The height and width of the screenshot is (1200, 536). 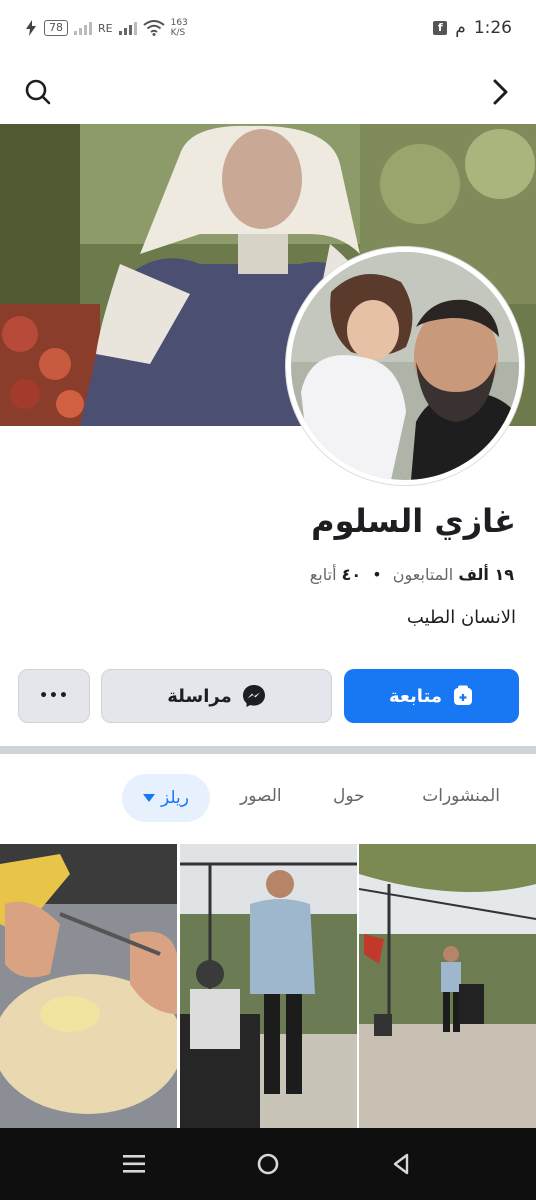 I want to click on status-left: 78 RE 163 K/S, so click(x=106, y=28).